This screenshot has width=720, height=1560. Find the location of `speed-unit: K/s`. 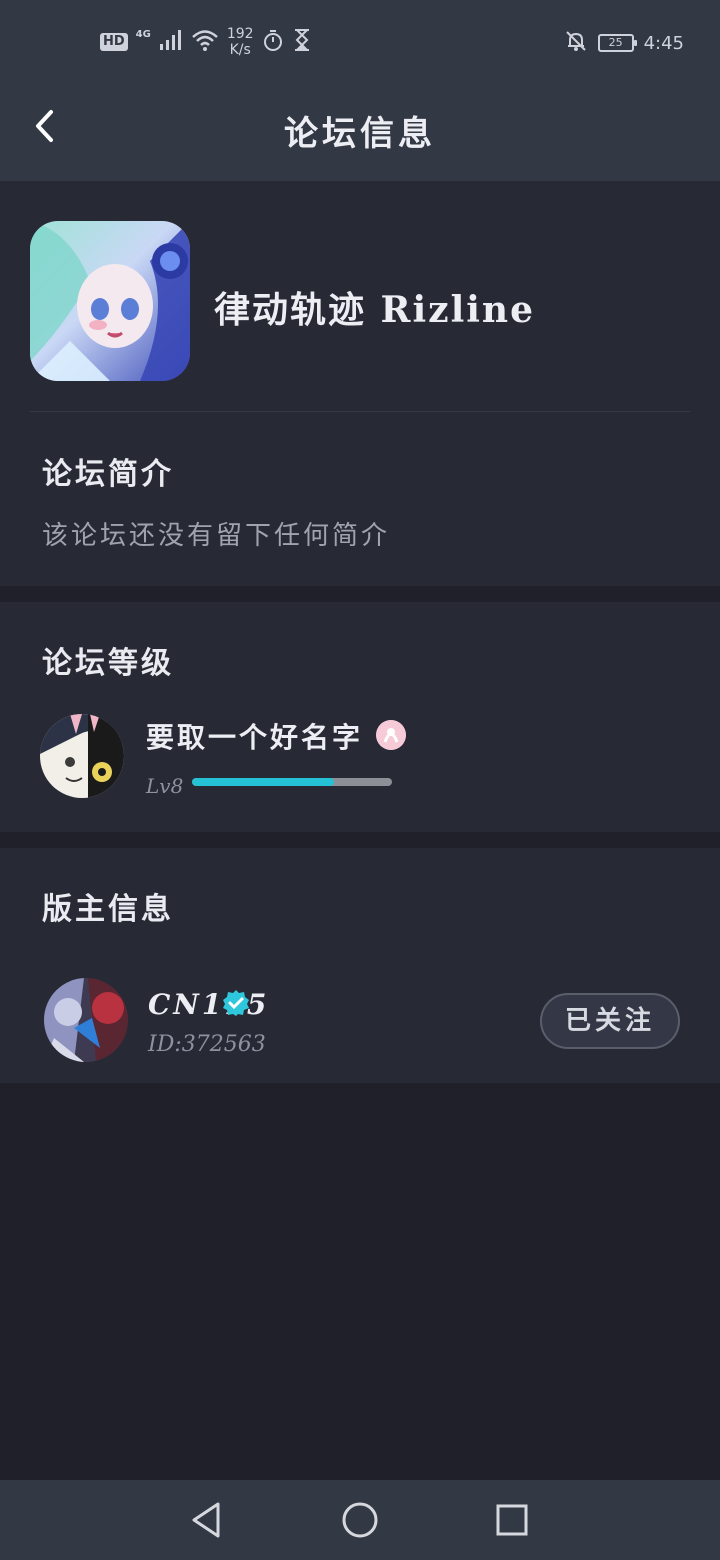

speed-unit: K/s is located at coordinates (240, 50).